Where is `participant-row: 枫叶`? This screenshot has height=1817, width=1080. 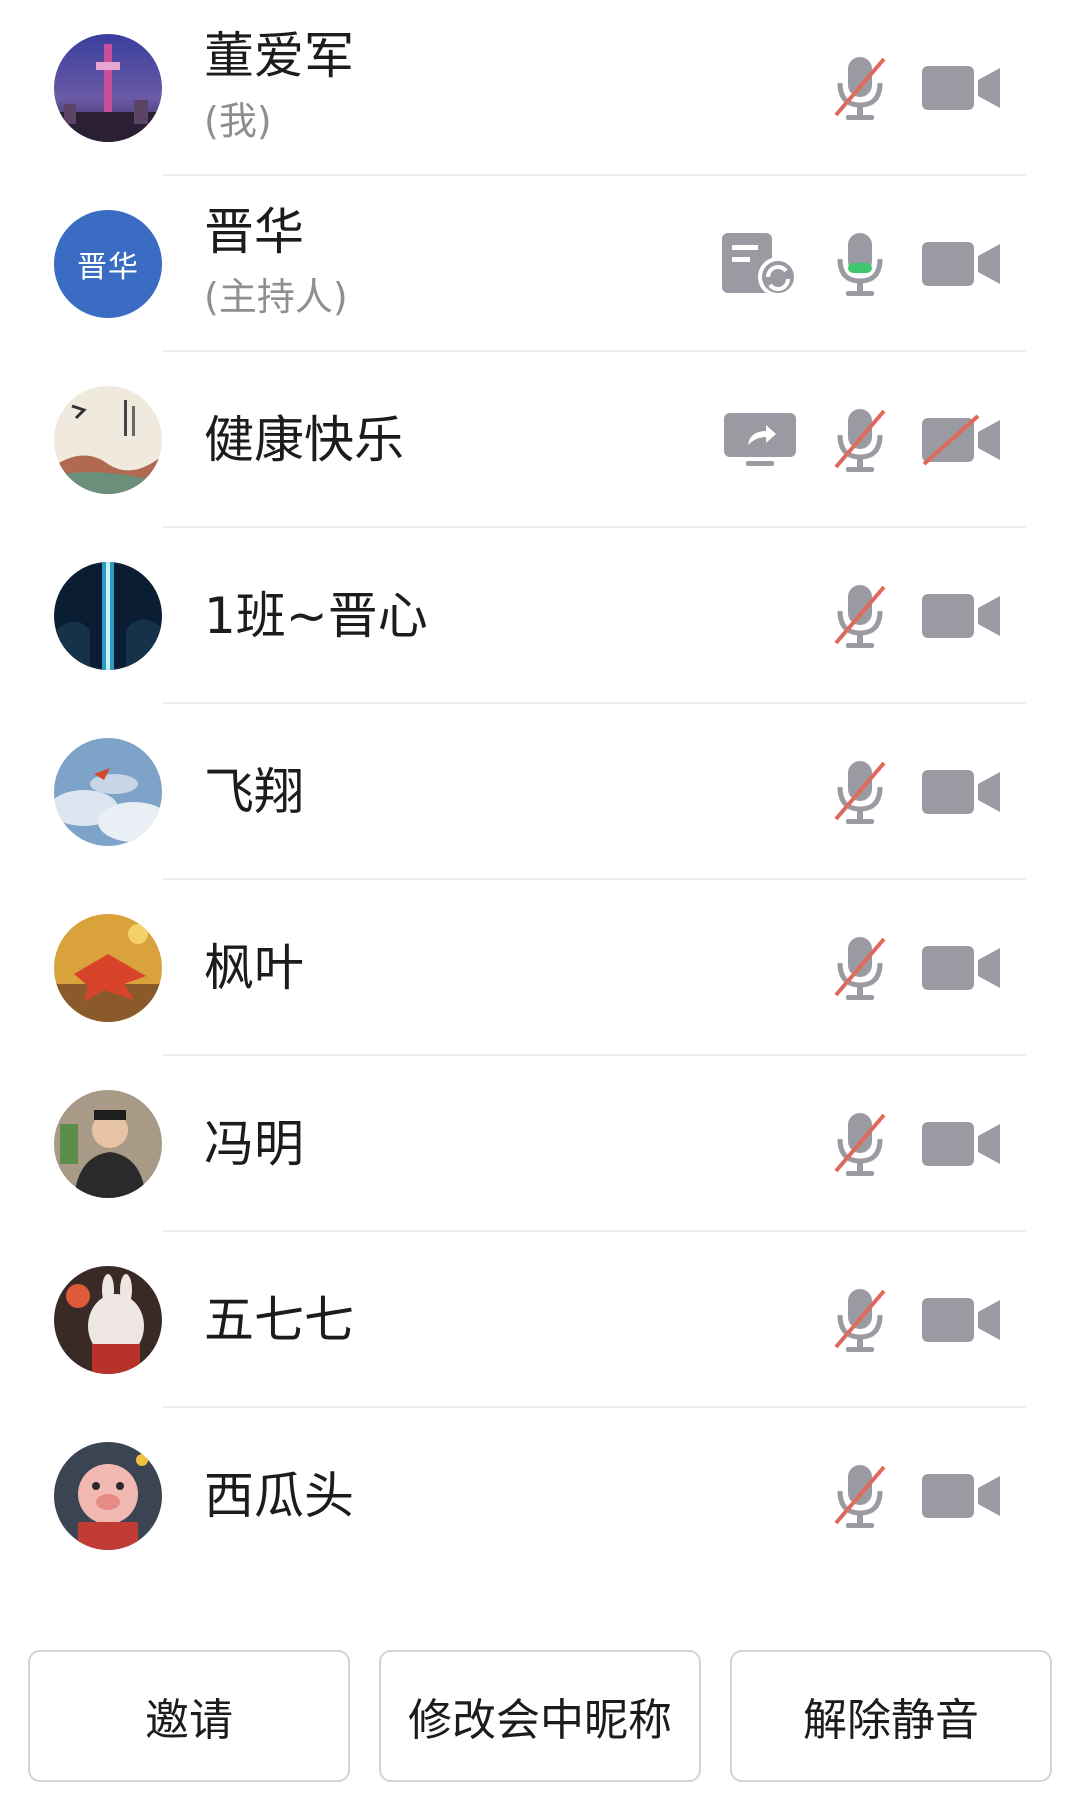
participant-row: 枫叶 is located at coordinates (540, 968).